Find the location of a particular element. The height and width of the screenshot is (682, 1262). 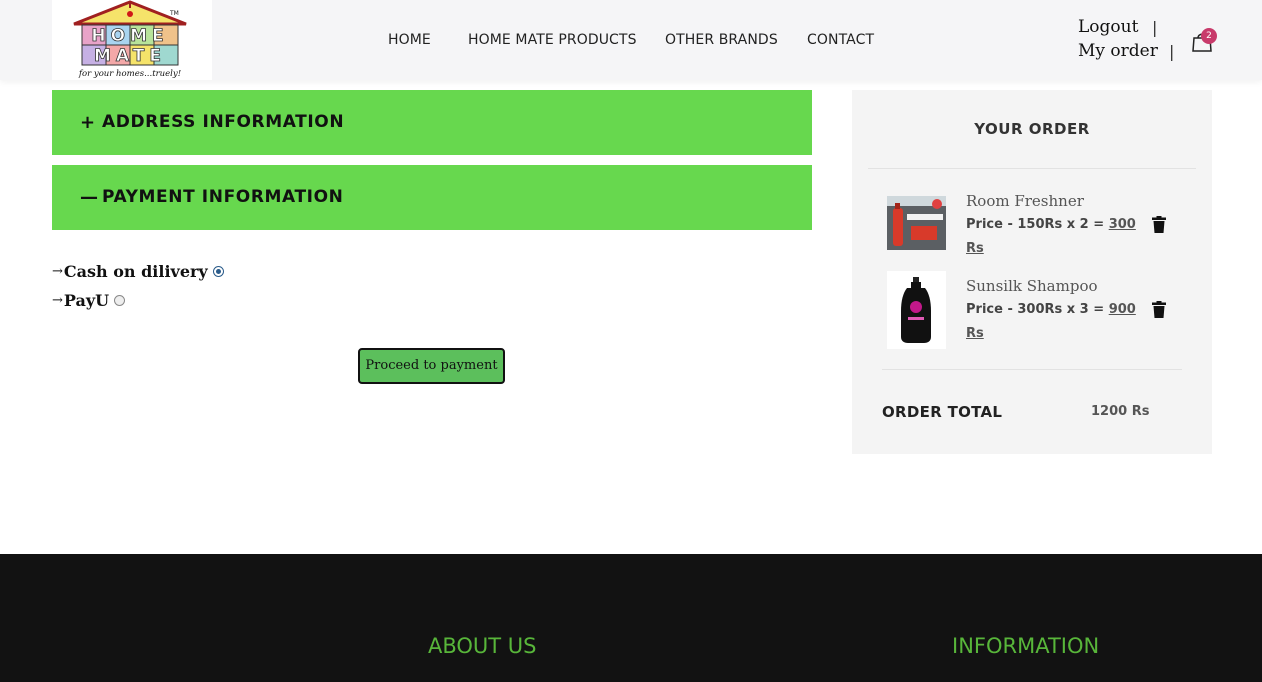

payu-radio is located at coordinates (120, 300).